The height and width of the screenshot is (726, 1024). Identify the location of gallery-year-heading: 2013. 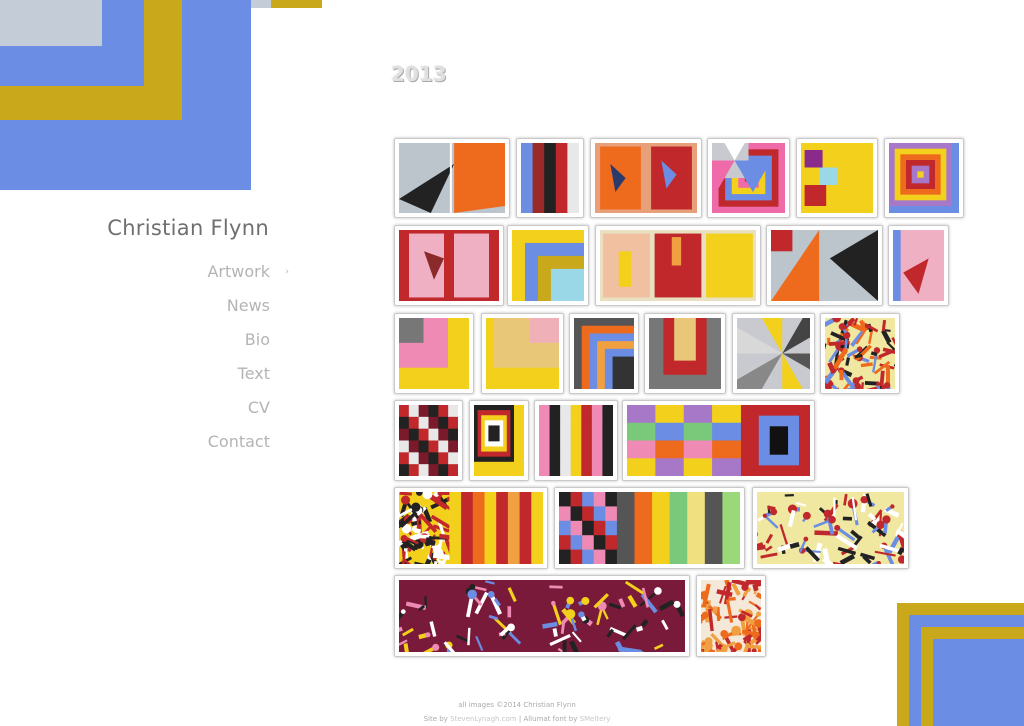
(419, 74).